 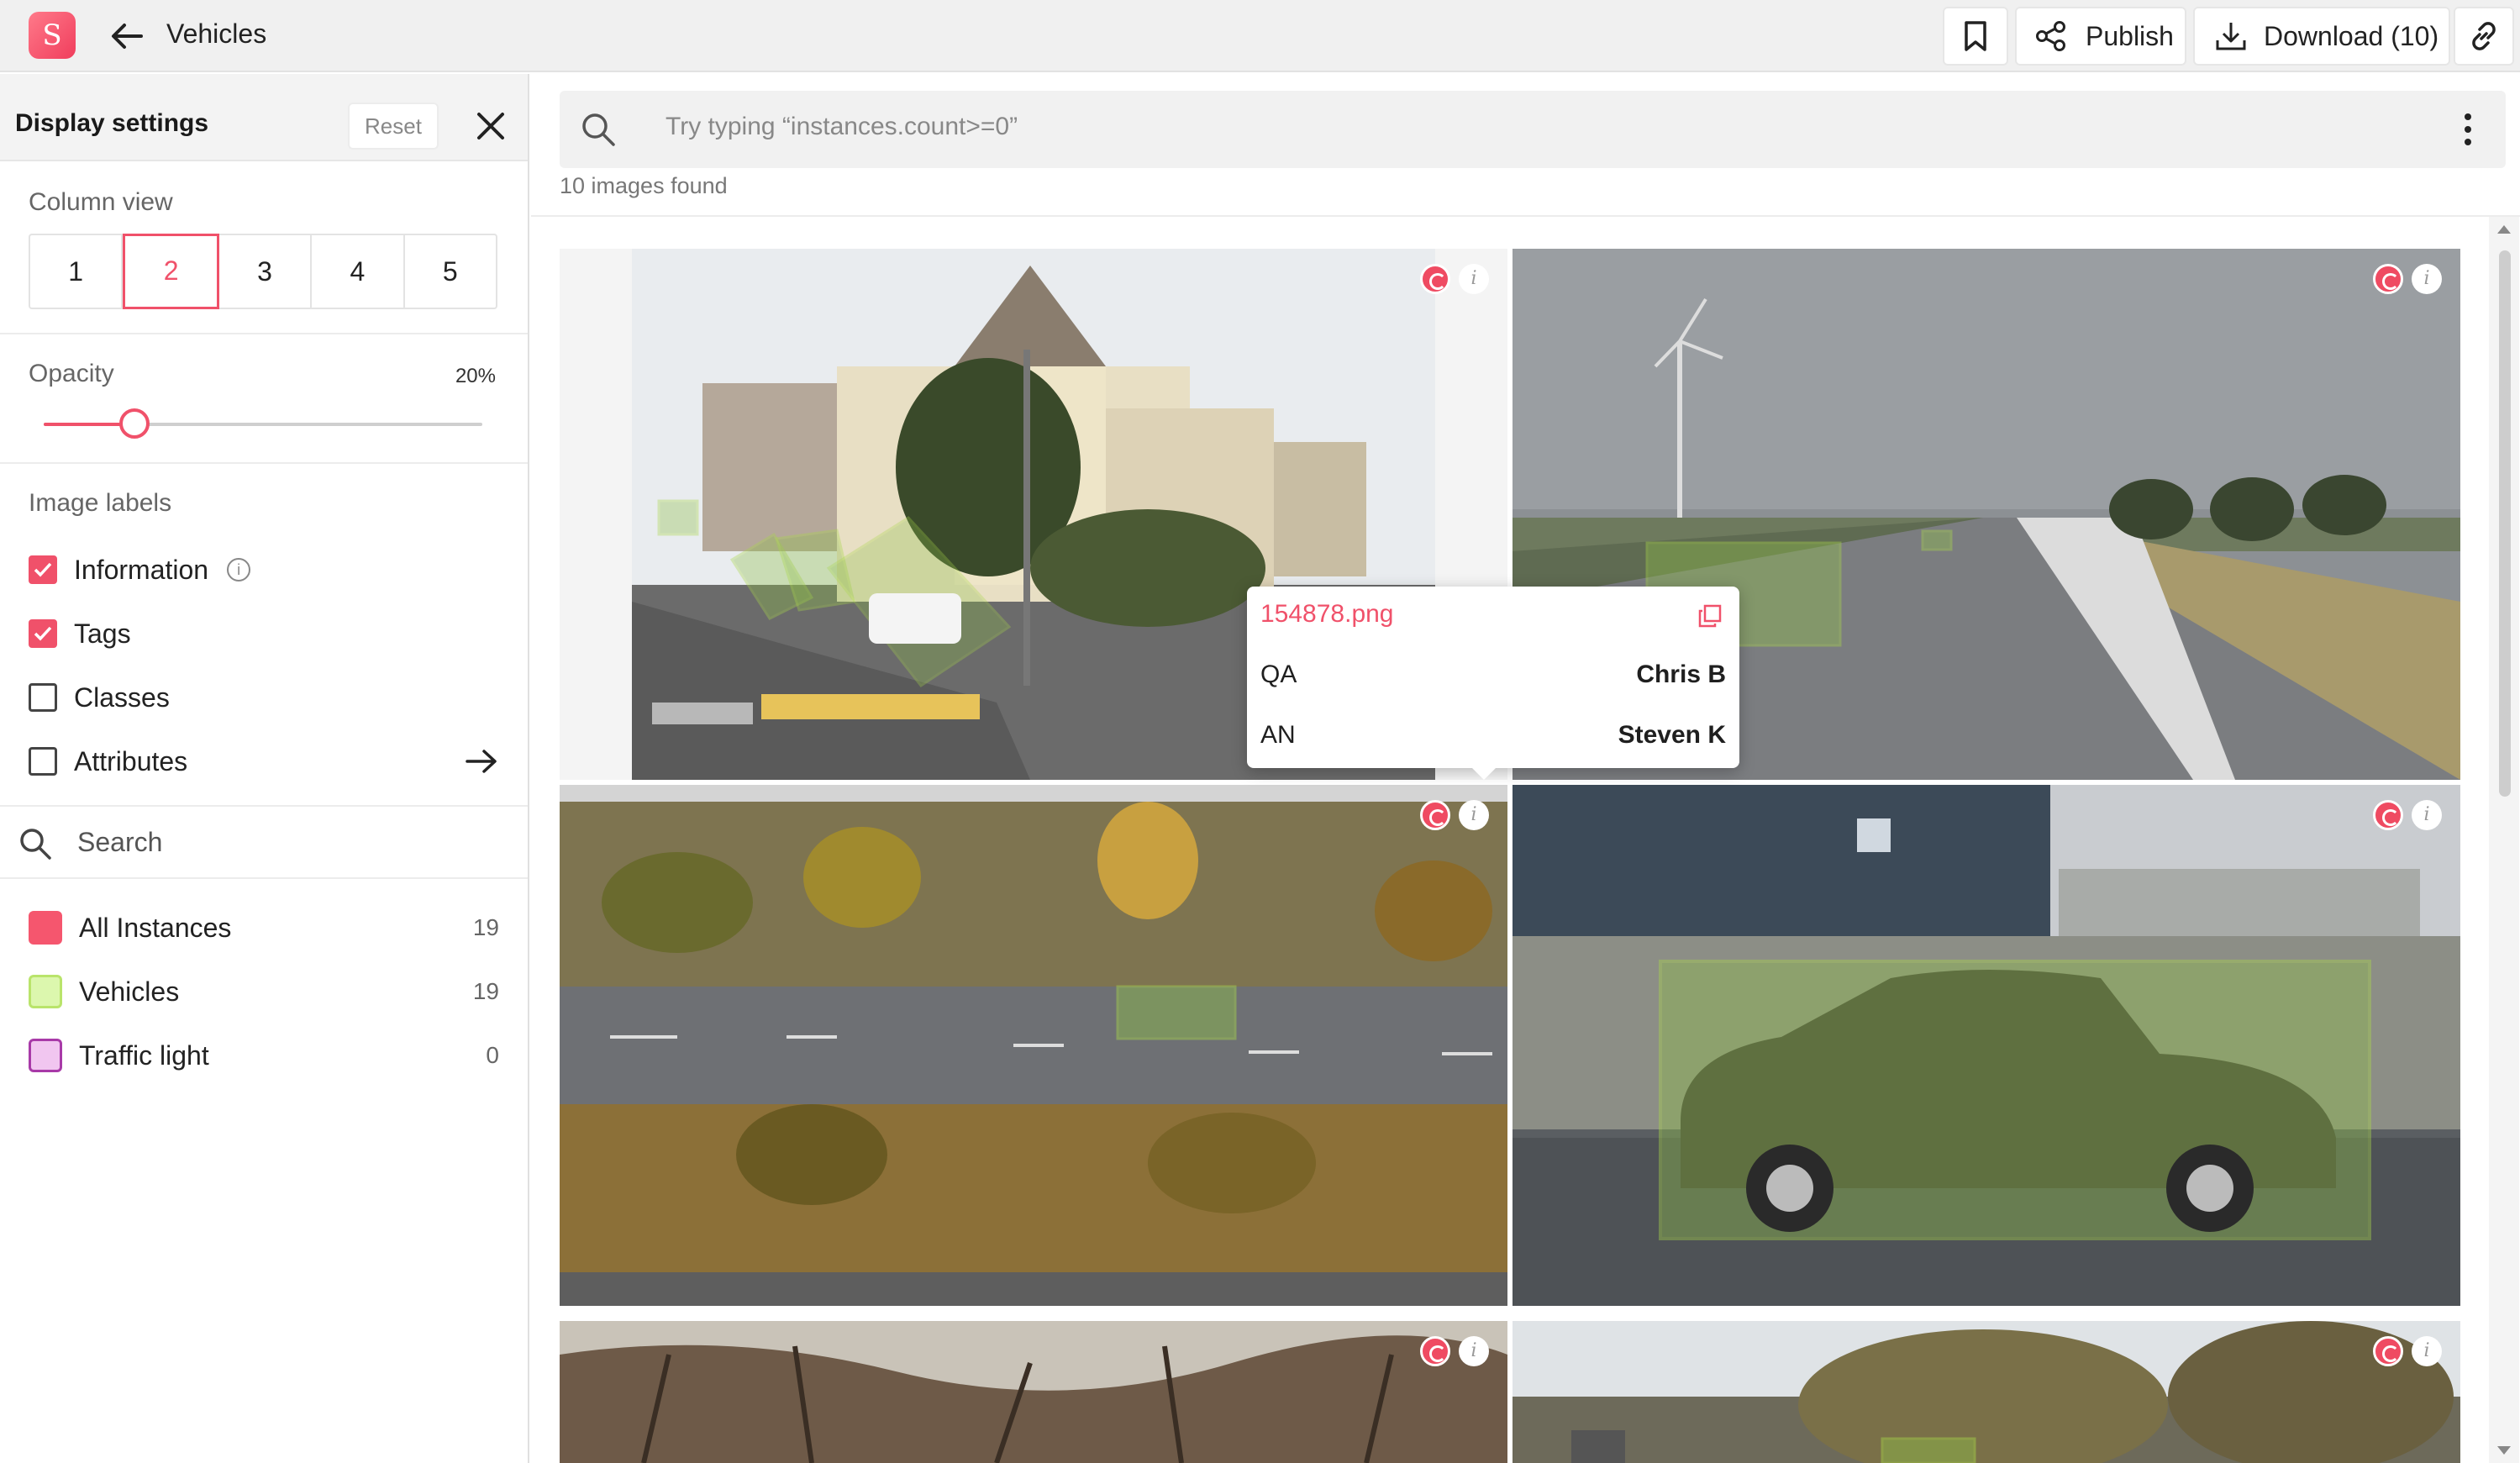 What do you see at coordinates (171, 271) in the screenshot?
I see `column-option-2: 2` at bounding box center [171, 271].